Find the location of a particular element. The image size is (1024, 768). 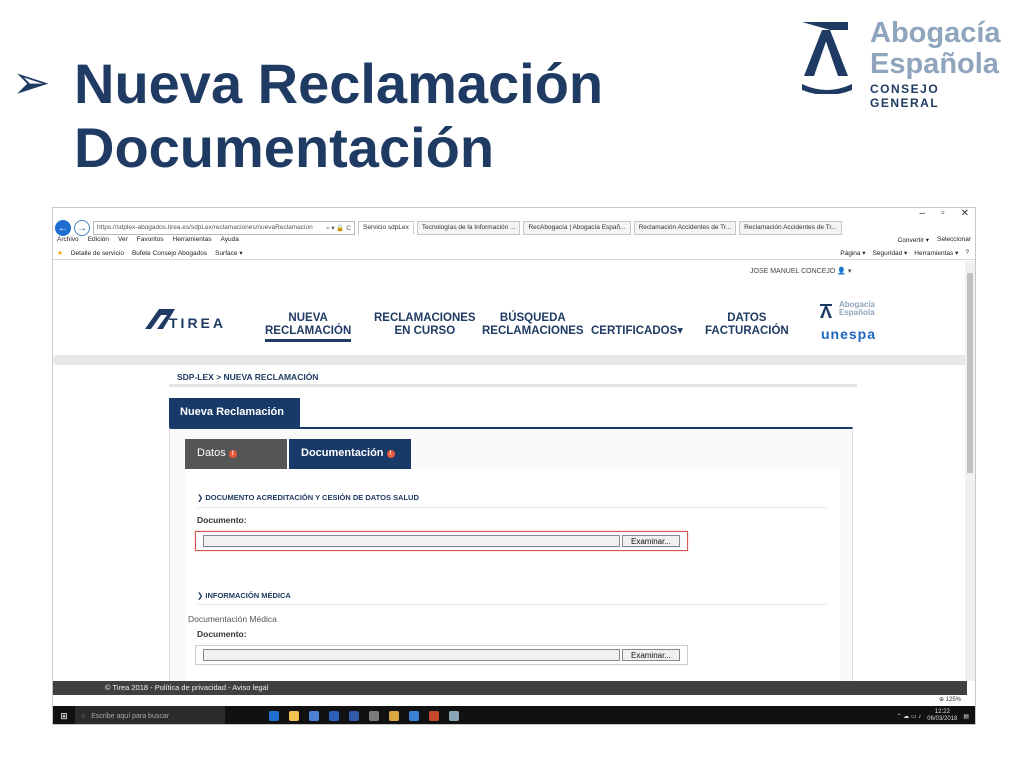

menu-item-herramientas: Herramientas is located at coordinates (192, 241).